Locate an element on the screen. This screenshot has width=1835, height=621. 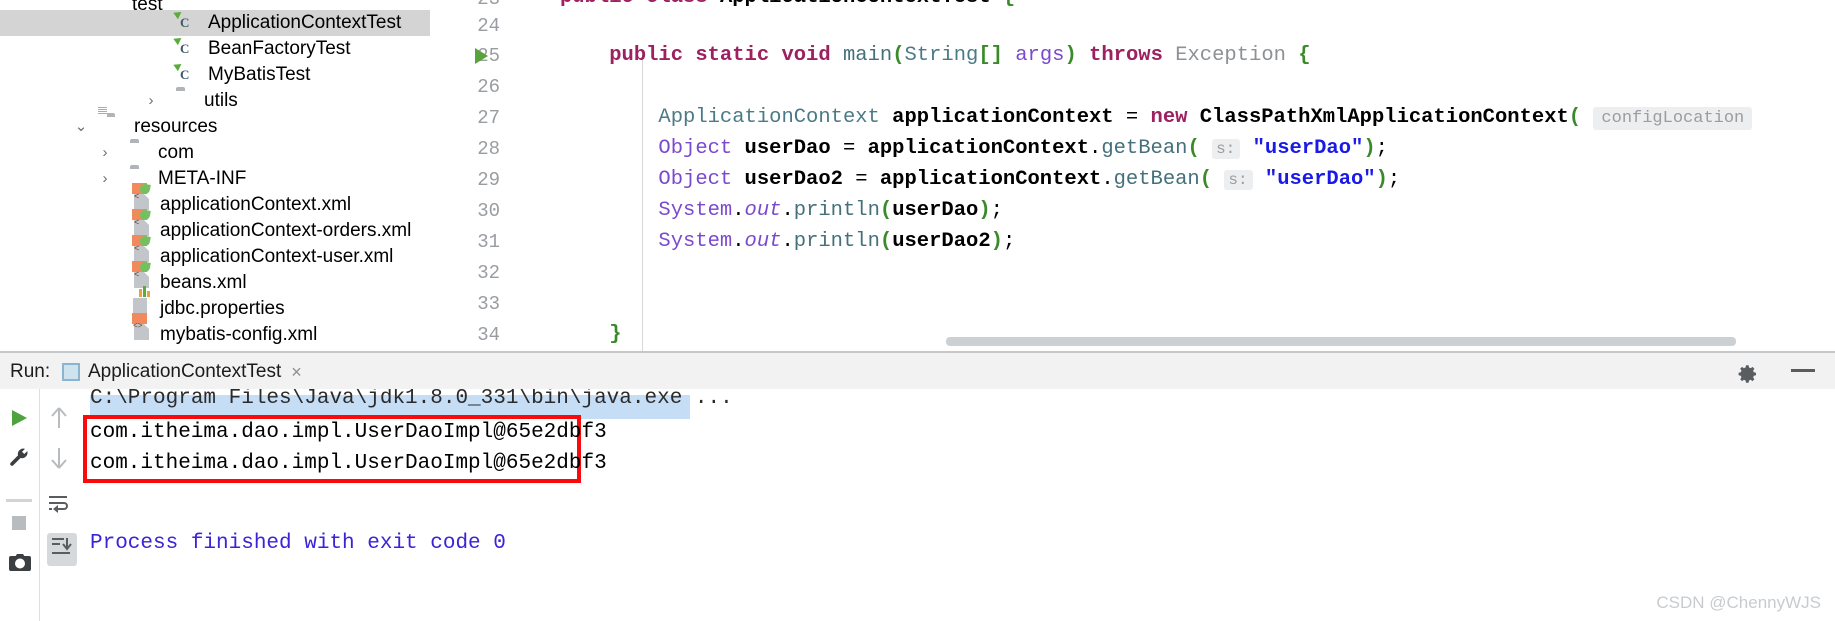
tree-item-label: ApplicationContextTest is located at coordinates (305, 22).